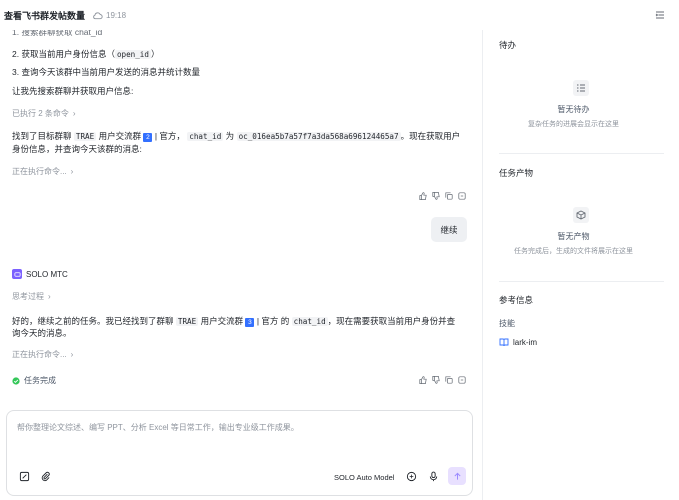 This screenshot has width=679, height=500. Describe the element at coordinates (45, 476) in the screenshot. I see `attachment-icon` at that location.